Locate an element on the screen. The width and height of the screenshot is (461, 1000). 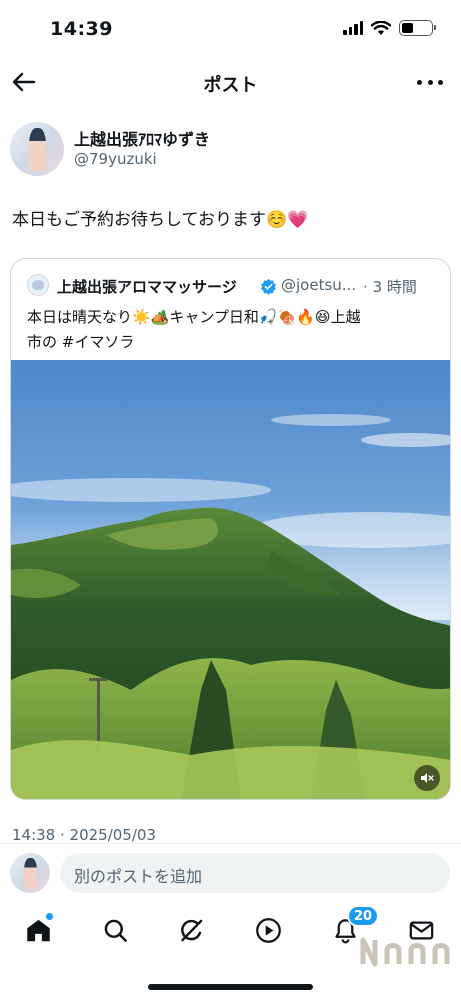
hashtag-link: #イマソラ is located at coordinates (98, 342).